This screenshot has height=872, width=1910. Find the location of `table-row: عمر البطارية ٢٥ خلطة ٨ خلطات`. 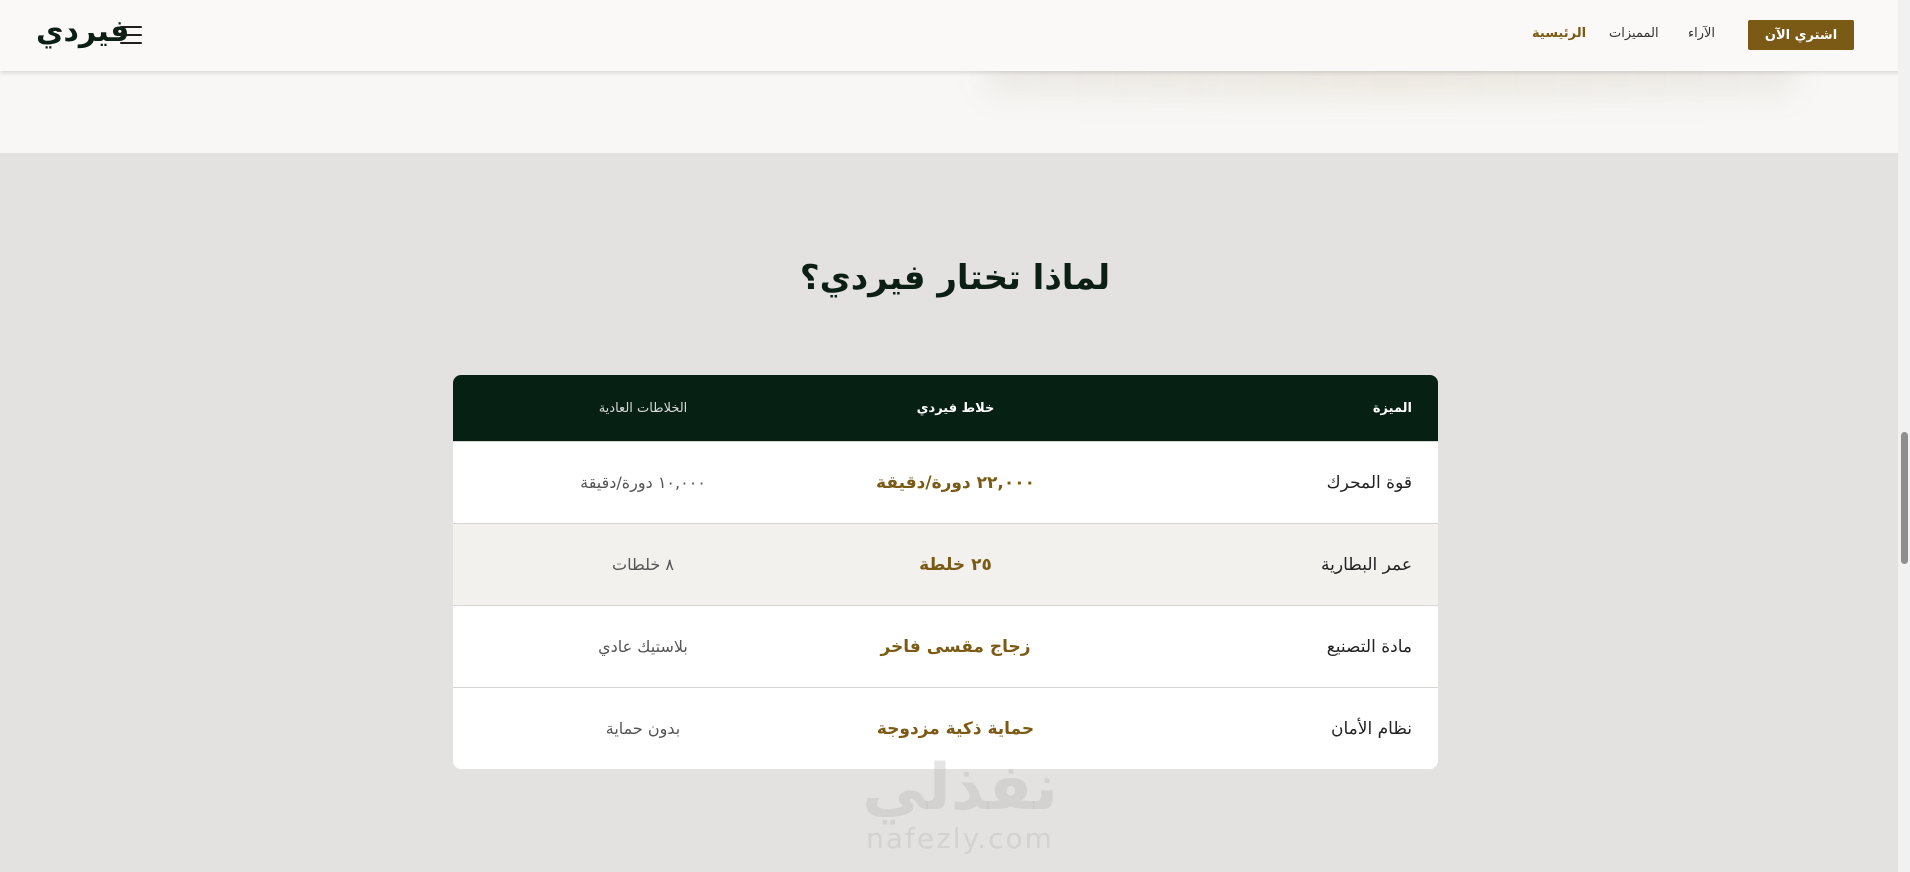

table-row: عمر البطارية ٢٥ خلطة ٨ خلطات is located at coordinates (945, 564).